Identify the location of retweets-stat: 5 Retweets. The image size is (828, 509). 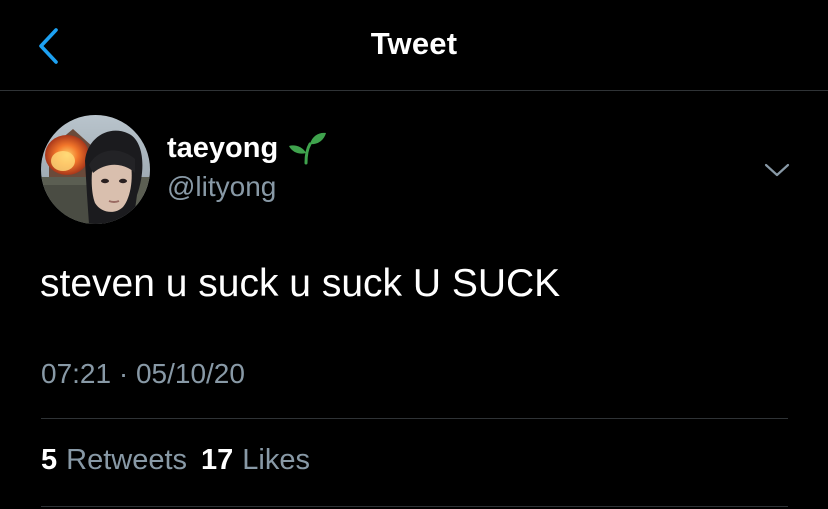
(114, 460).